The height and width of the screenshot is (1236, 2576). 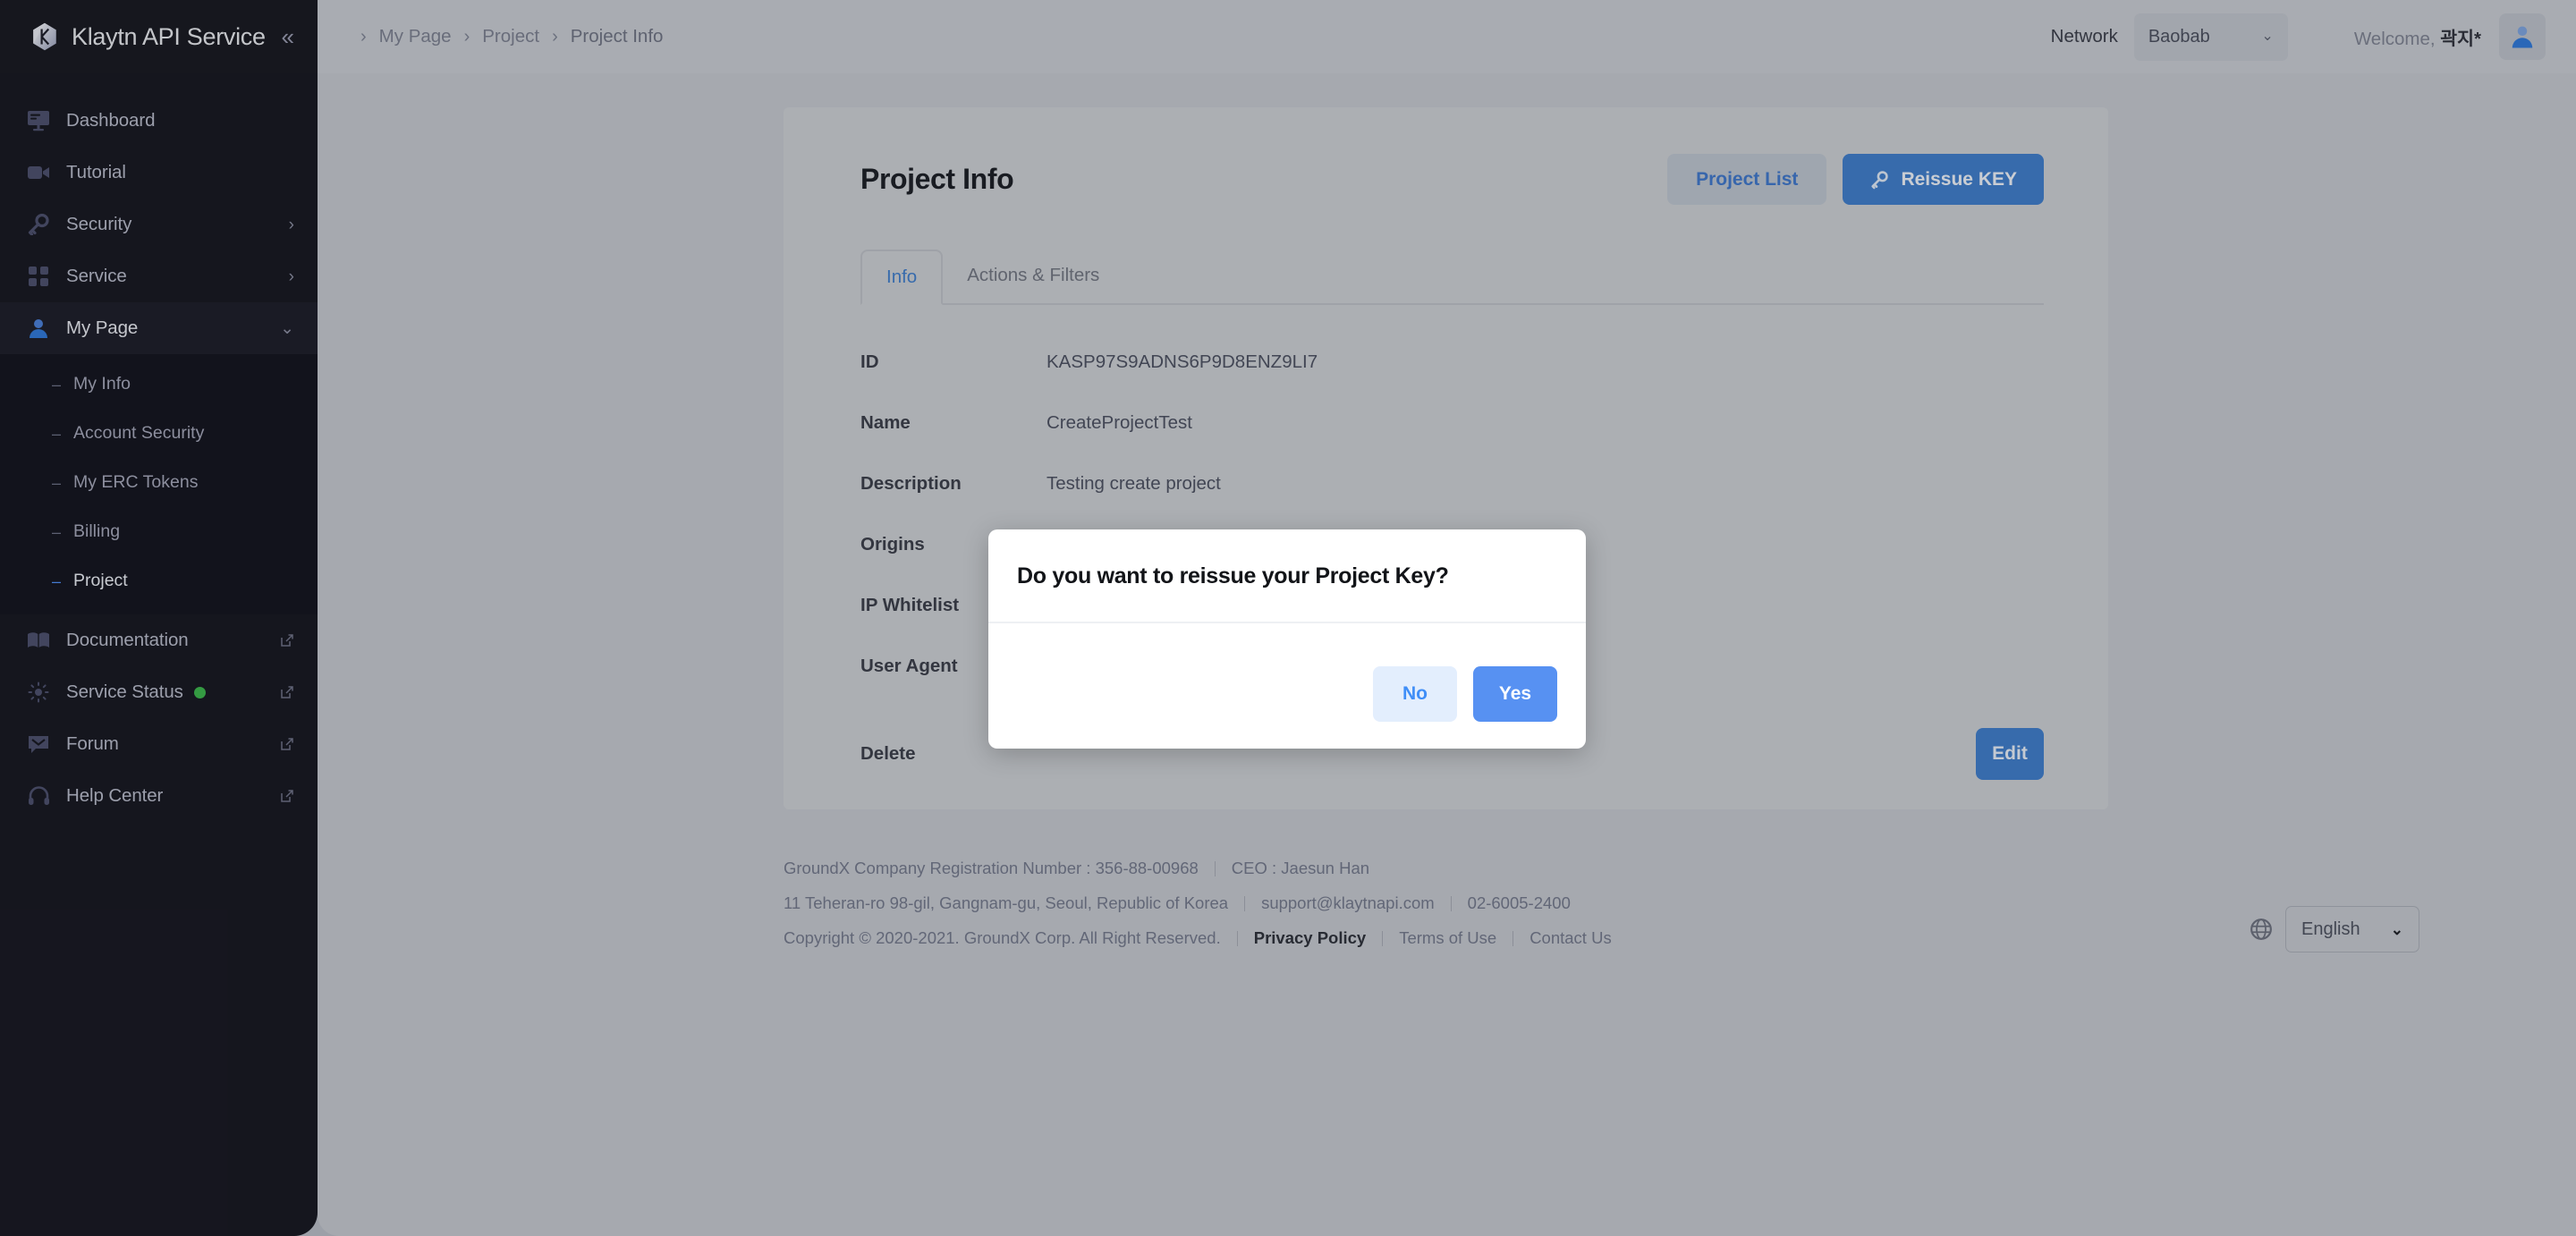 What do you see at coordinates (1515, 694) in the screenshot?
I see `dialog-yes-button: Yes` at bounding box center [1515, 694].